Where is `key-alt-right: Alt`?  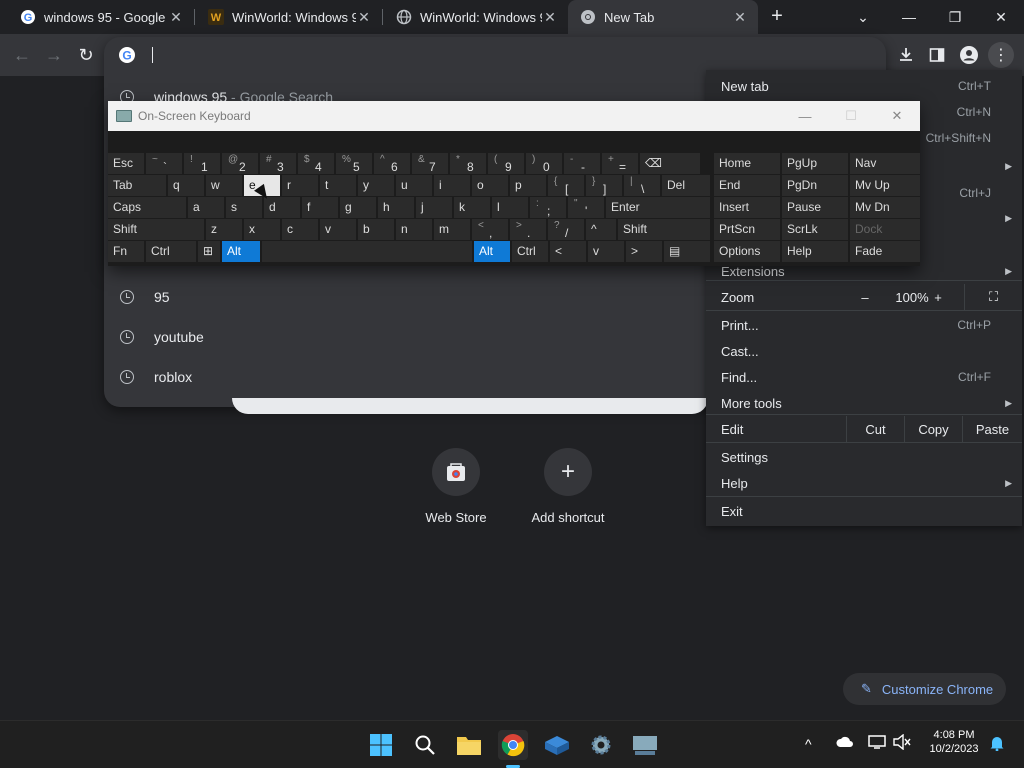
key-alt-right: Alt is located at coordinates (492, 251).